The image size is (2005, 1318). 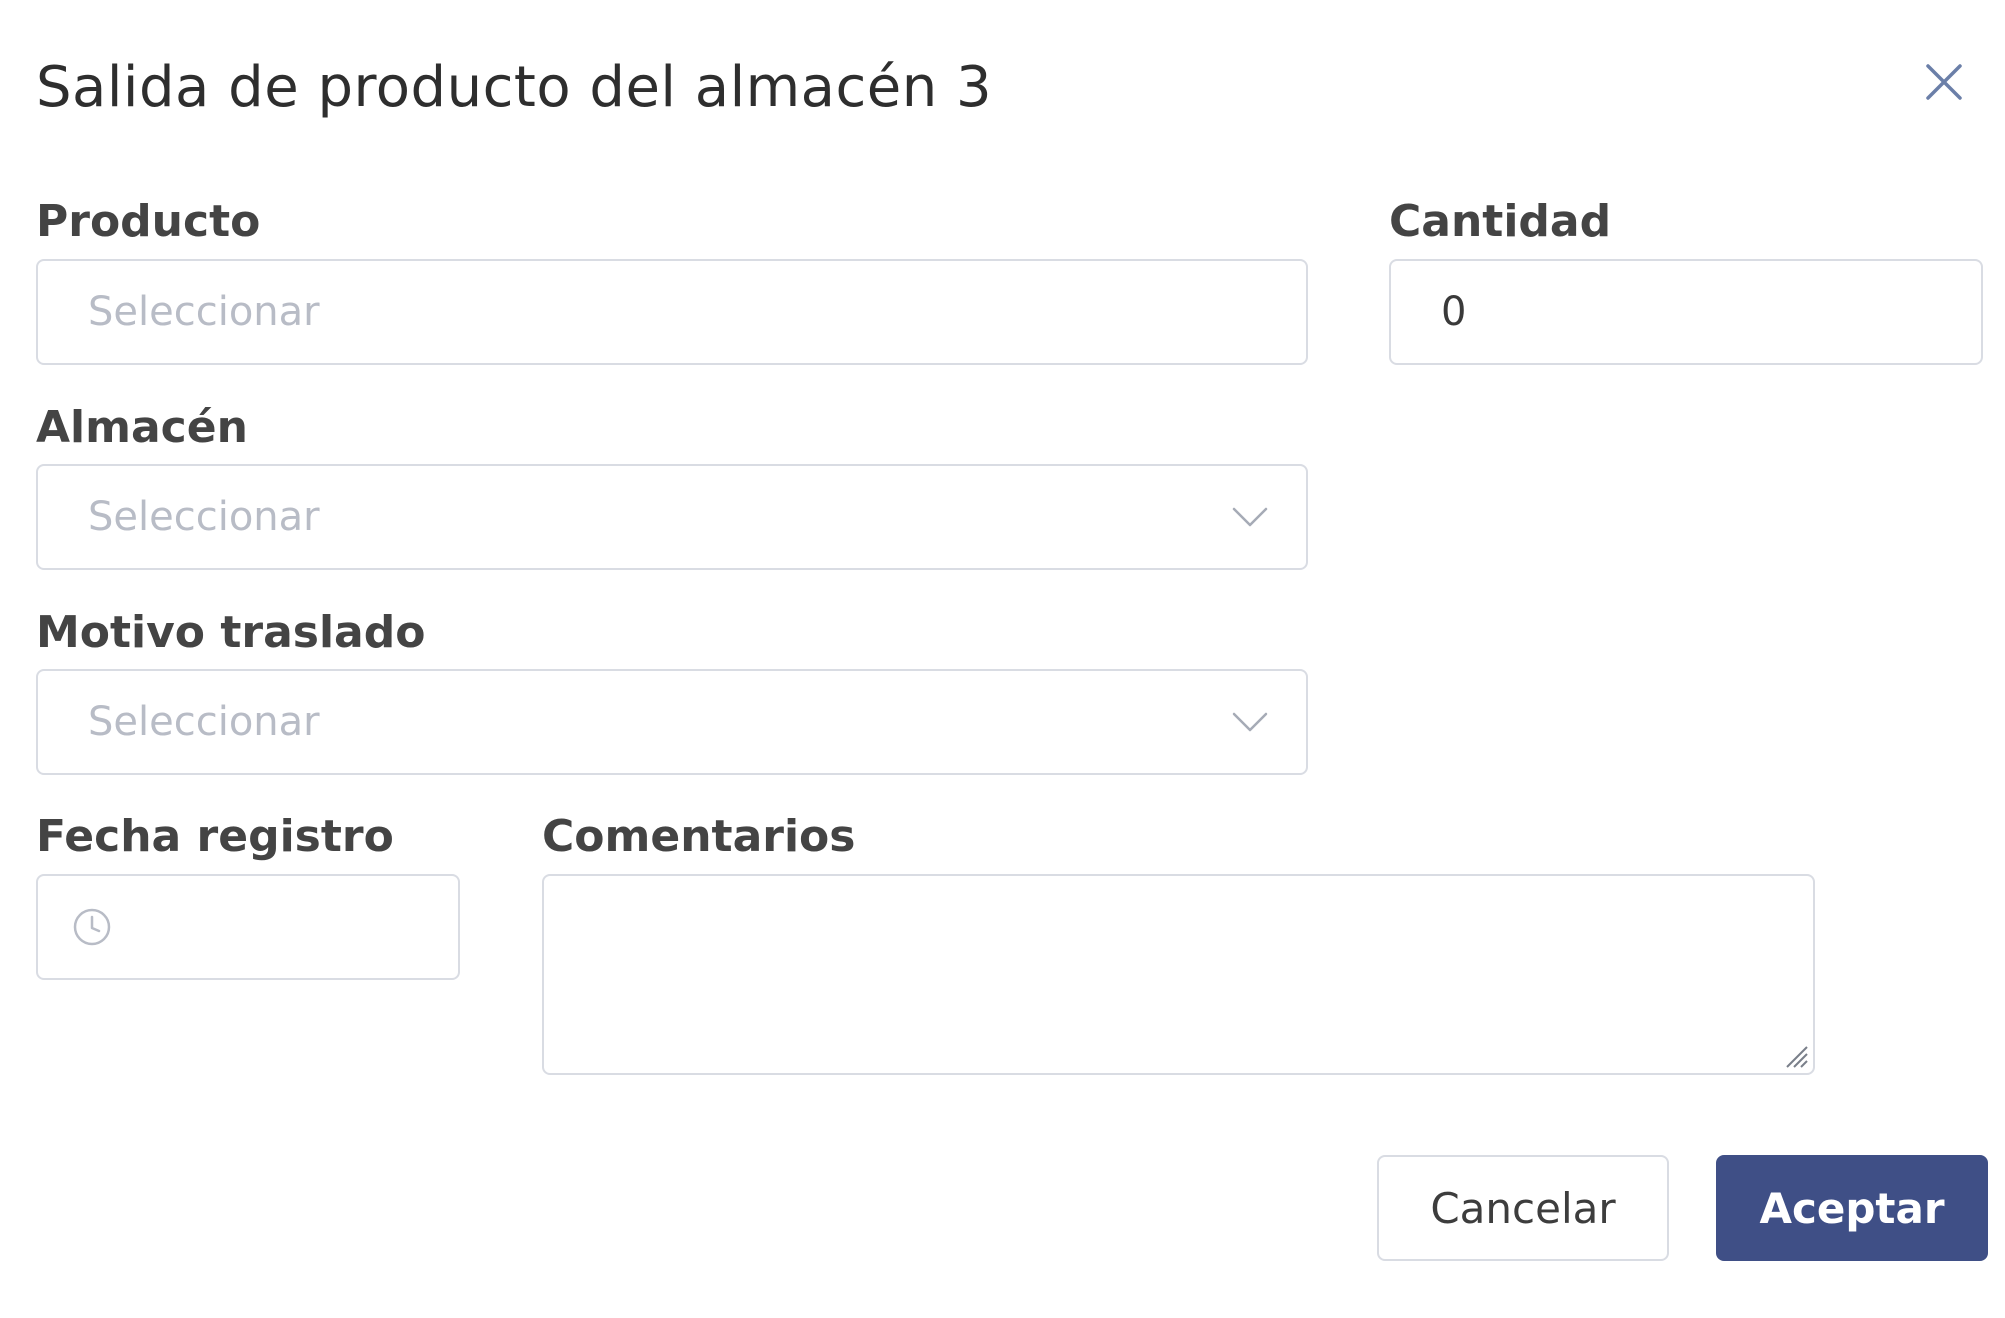 I want to click on almacen-placeholder: Seleccionar, so click(x=204, y=517).